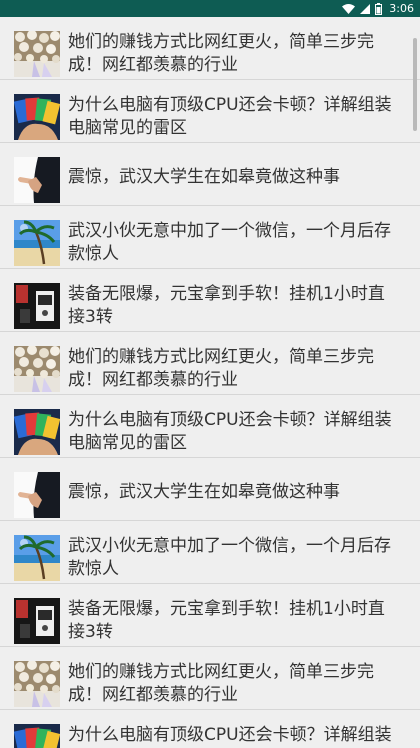  I want to click on battery-icon, so click(379, 8).